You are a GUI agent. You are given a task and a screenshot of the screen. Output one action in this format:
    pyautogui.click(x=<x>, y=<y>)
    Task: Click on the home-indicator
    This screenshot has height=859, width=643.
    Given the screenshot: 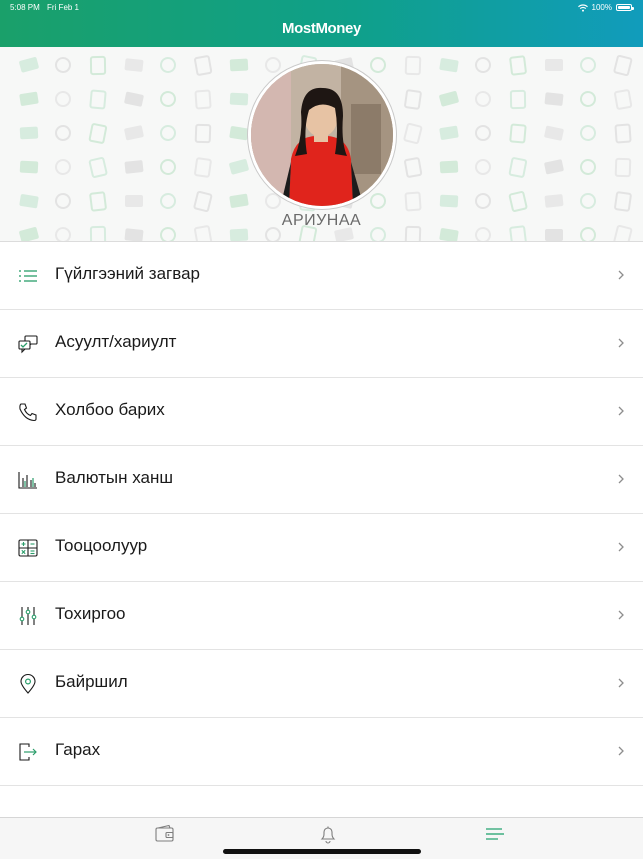 What is the action you would take?
    pyautogui.click(x=322, y=851)
    